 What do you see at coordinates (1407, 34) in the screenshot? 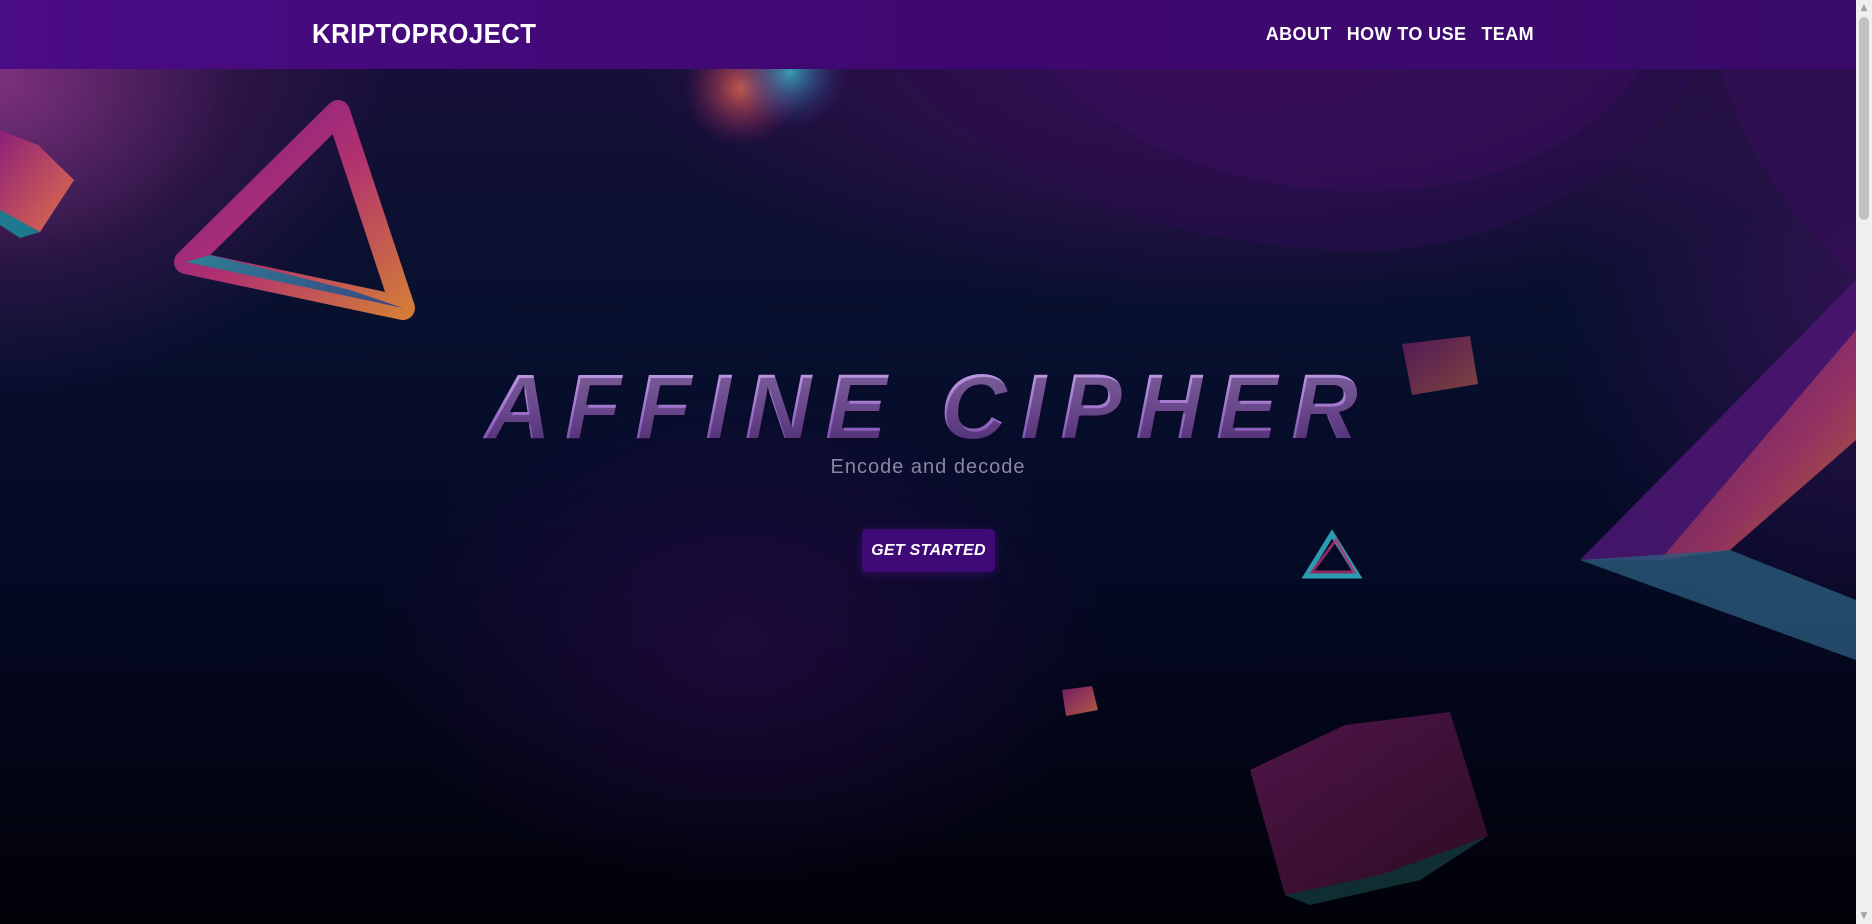
I see `nav-link-how-to-use: HOW TO USE` at bounding box center [1407, 34].